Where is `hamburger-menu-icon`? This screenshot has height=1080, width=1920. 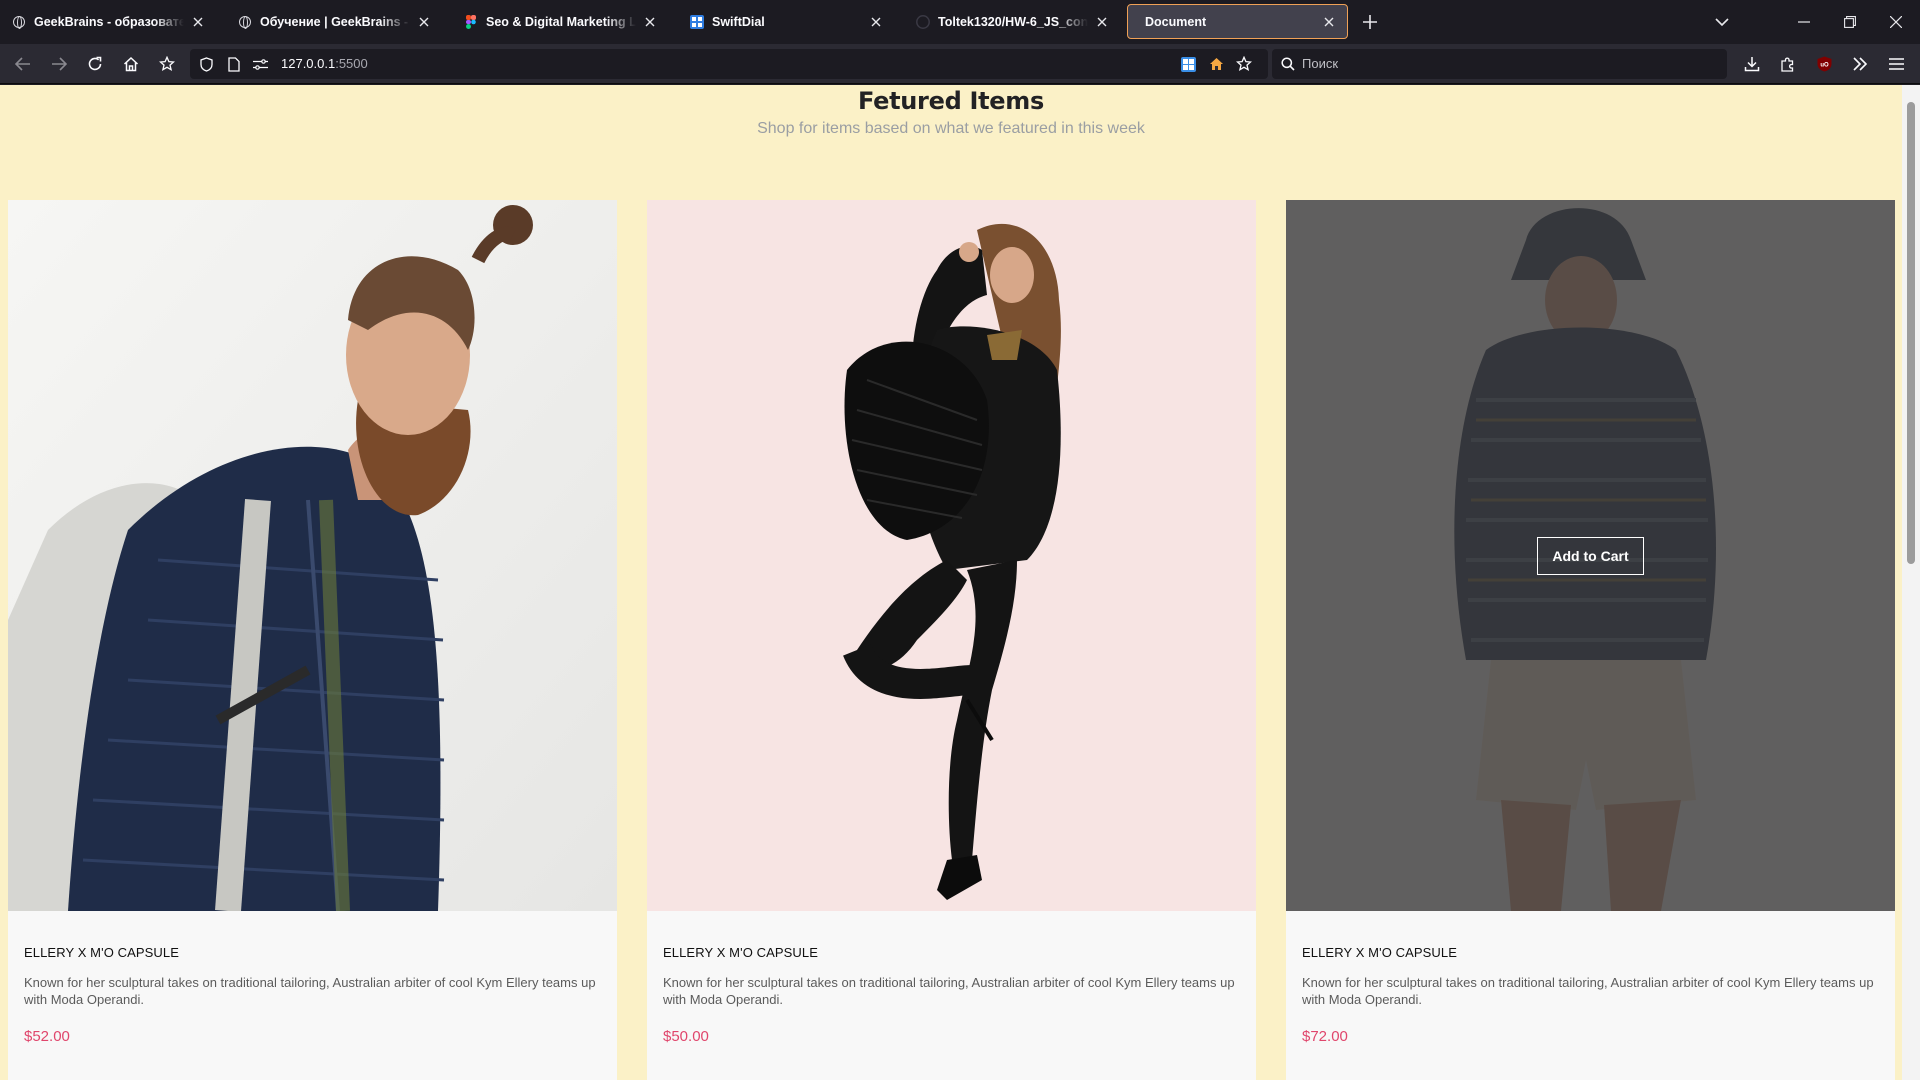
hamburger-menu-icon is located at coordinates (1896, 64).